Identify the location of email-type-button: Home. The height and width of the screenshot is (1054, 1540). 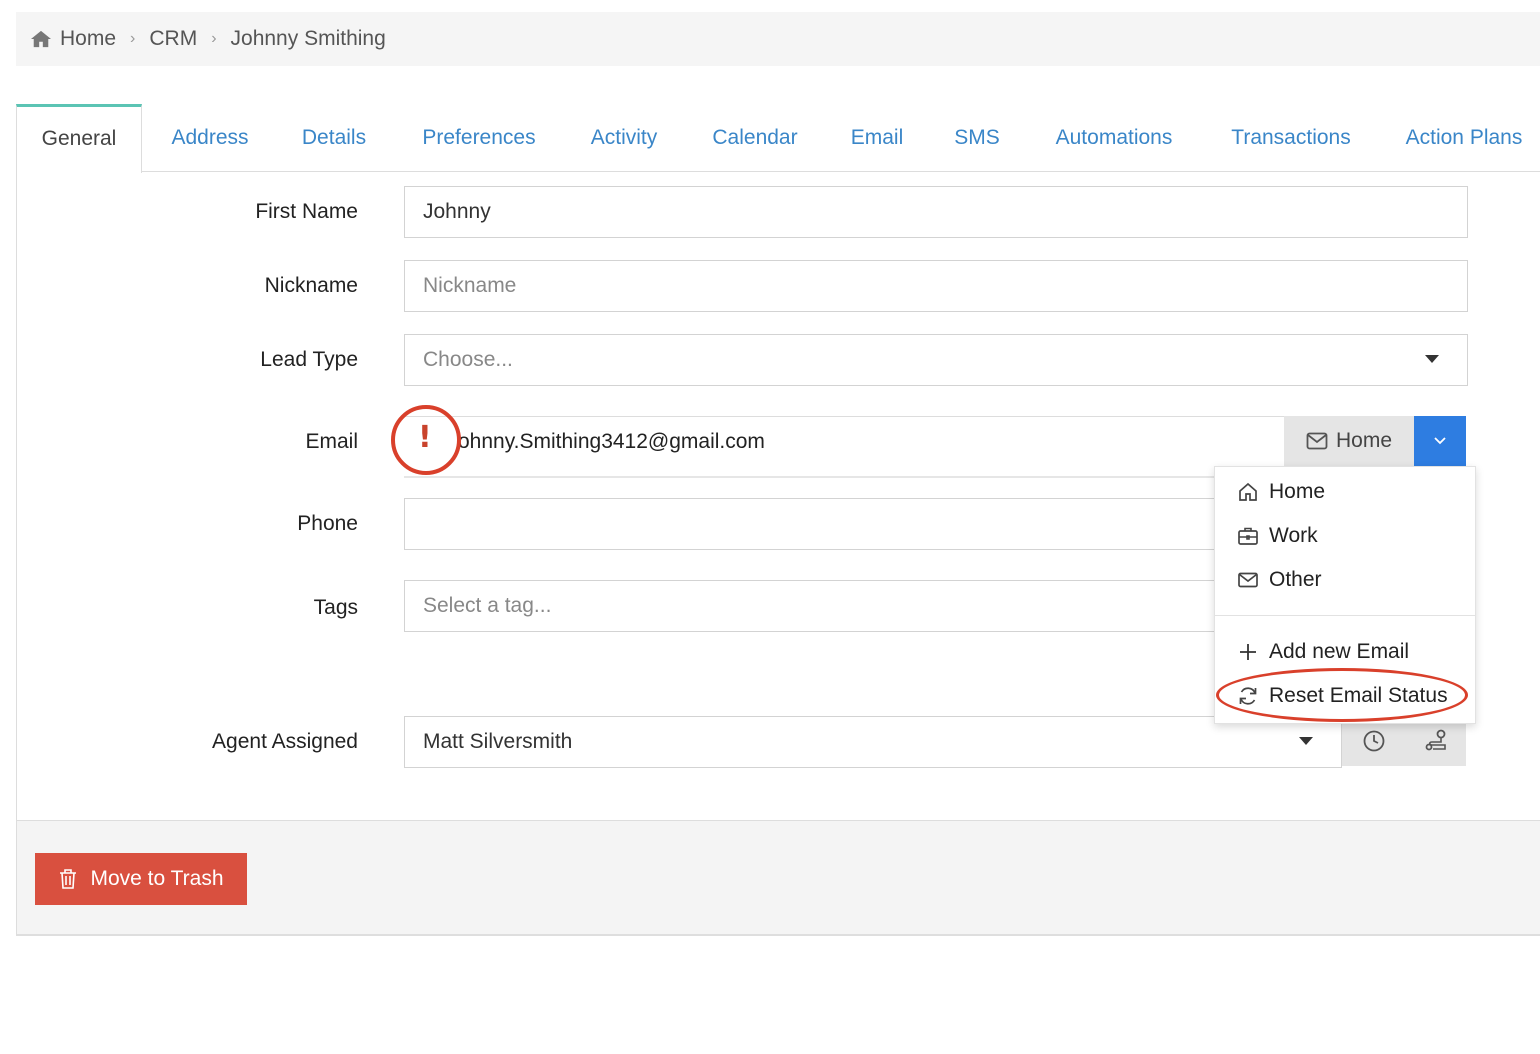
(1349, 441).